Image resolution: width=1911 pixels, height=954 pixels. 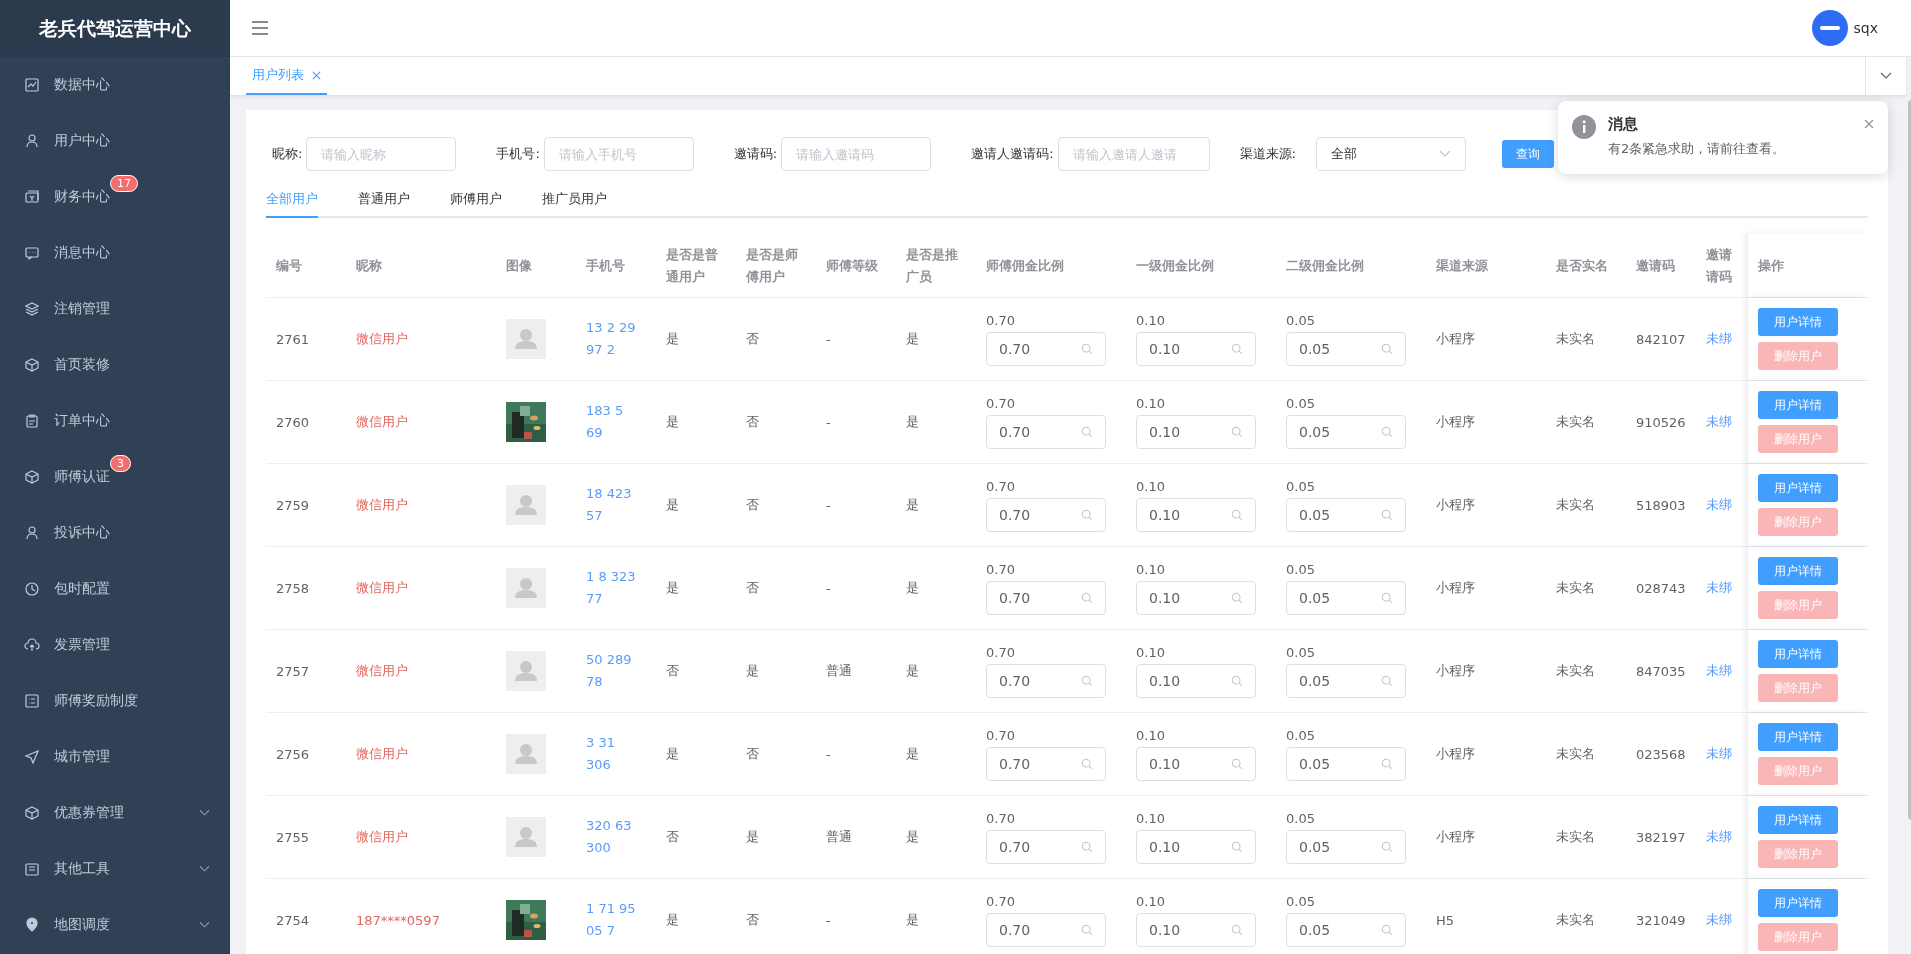 I want to click on filter-label: 手机号:, so click(x=518, y=154).